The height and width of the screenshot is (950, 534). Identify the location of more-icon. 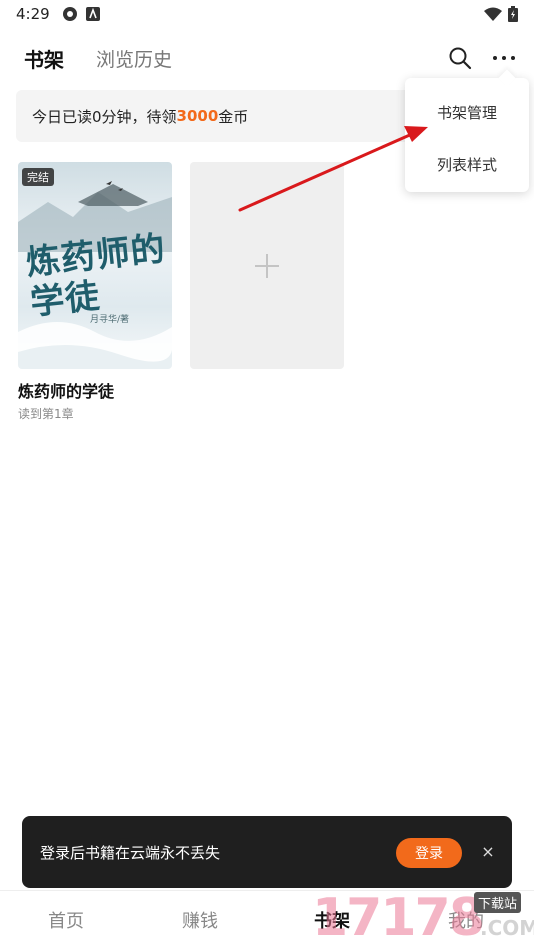
(504, 58).